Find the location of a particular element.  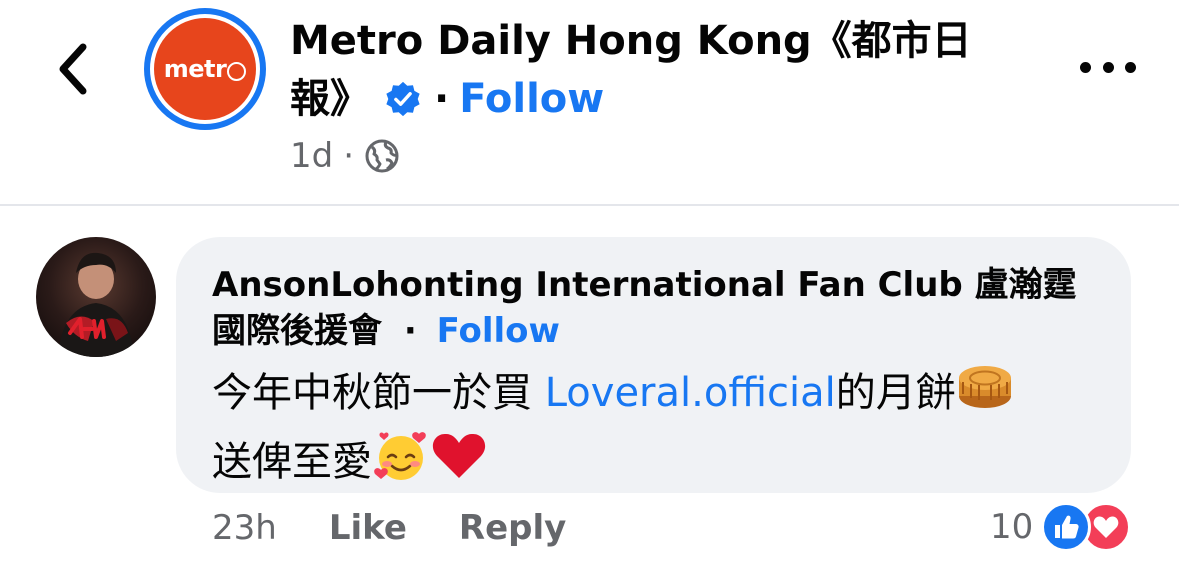

commenter-avatar is located at coordinates (96, 297).